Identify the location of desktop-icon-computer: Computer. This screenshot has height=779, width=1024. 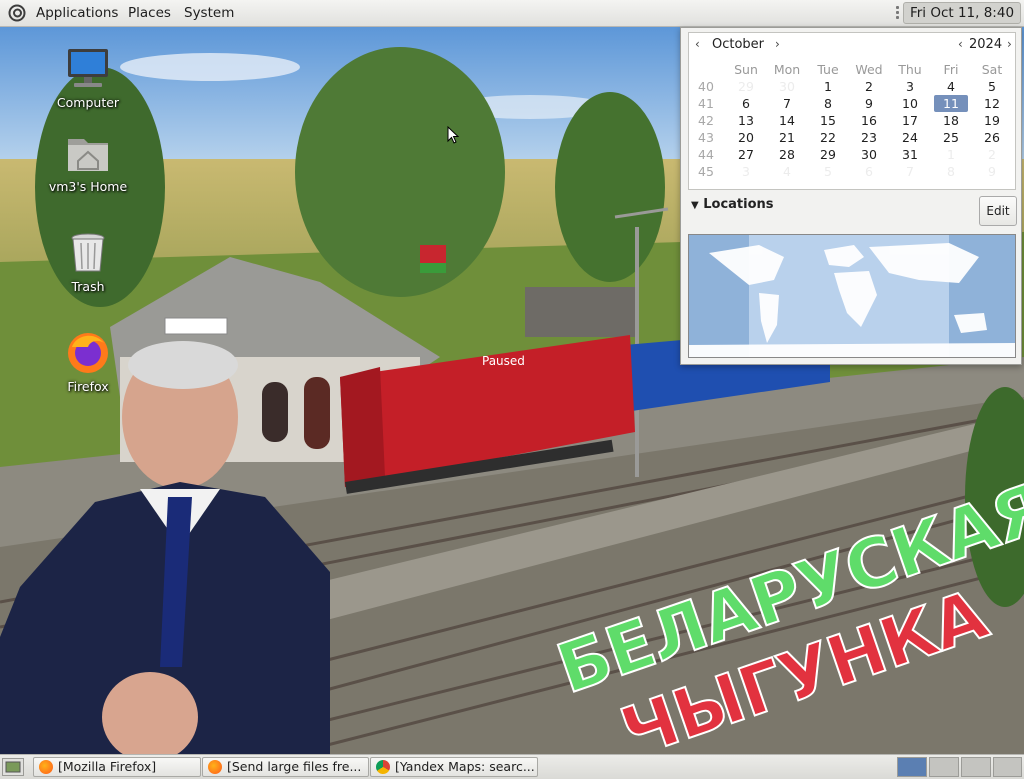
(88, 77).